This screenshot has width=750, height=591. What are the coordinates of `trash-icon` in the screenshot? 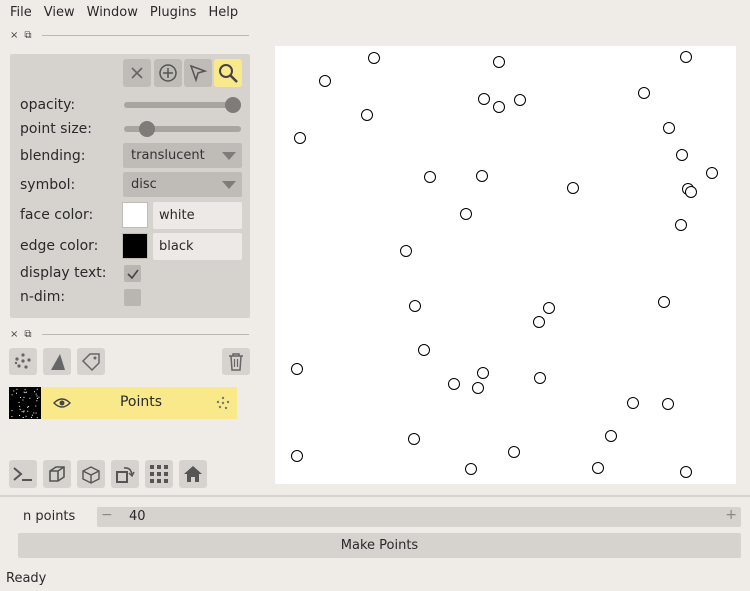 It's located at (236, 361).